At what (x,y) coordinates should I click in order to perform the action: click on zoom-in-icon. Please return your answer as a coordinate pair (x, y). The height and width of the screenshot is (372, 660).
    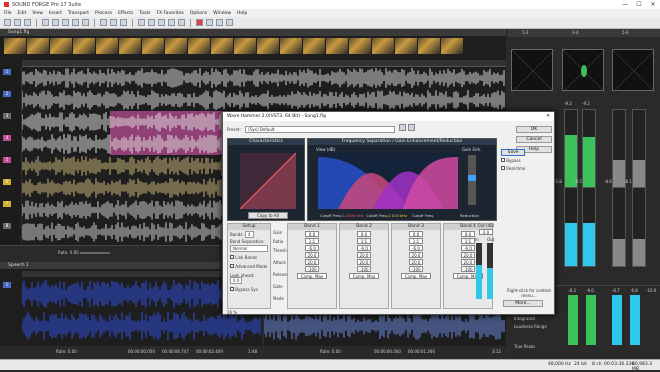
    Looking at the image, I should click on (141, 22).